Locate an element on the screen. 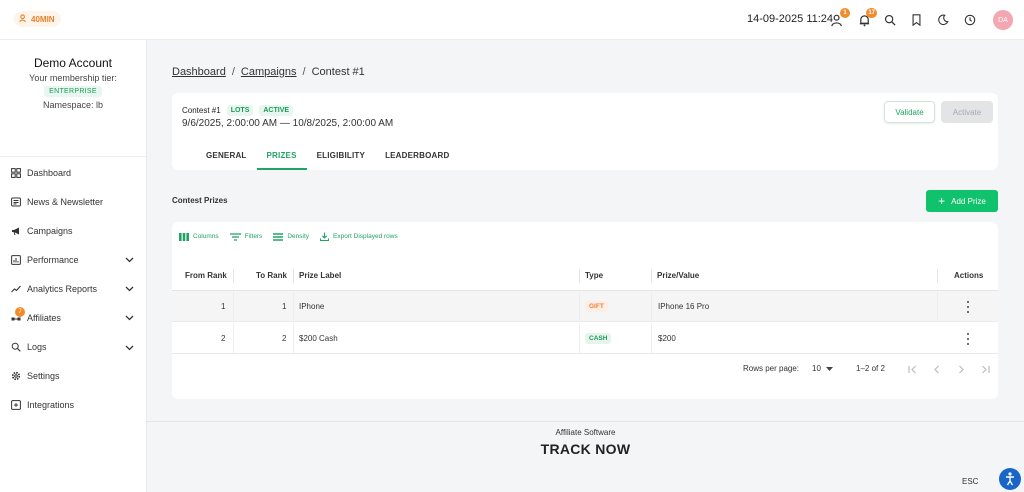 This screenshot has width=1024, height=492. bookmark-button is located at coordinates (916, 20).